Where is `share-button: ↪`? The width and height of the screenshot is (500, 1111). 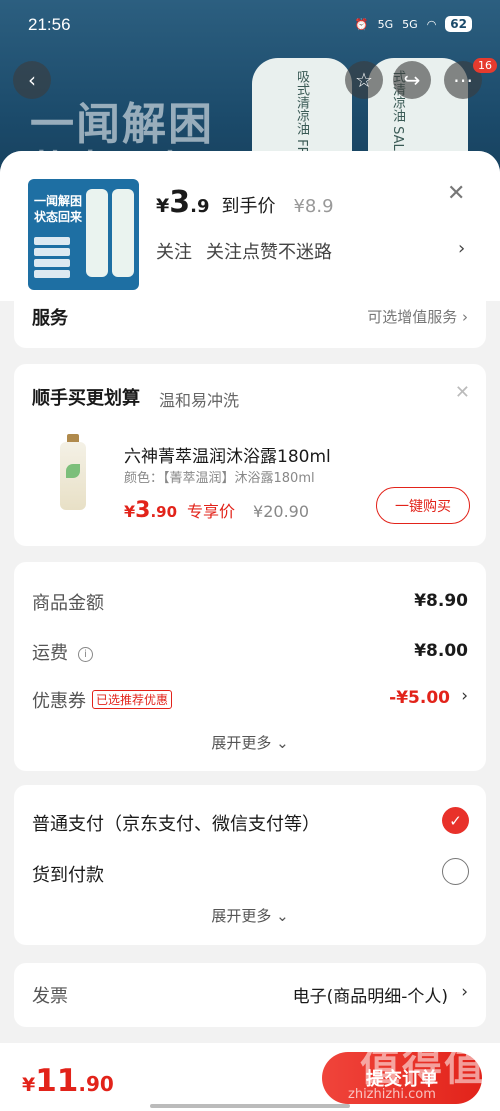 share-button: ↪ is located at coordinates (412, 80).